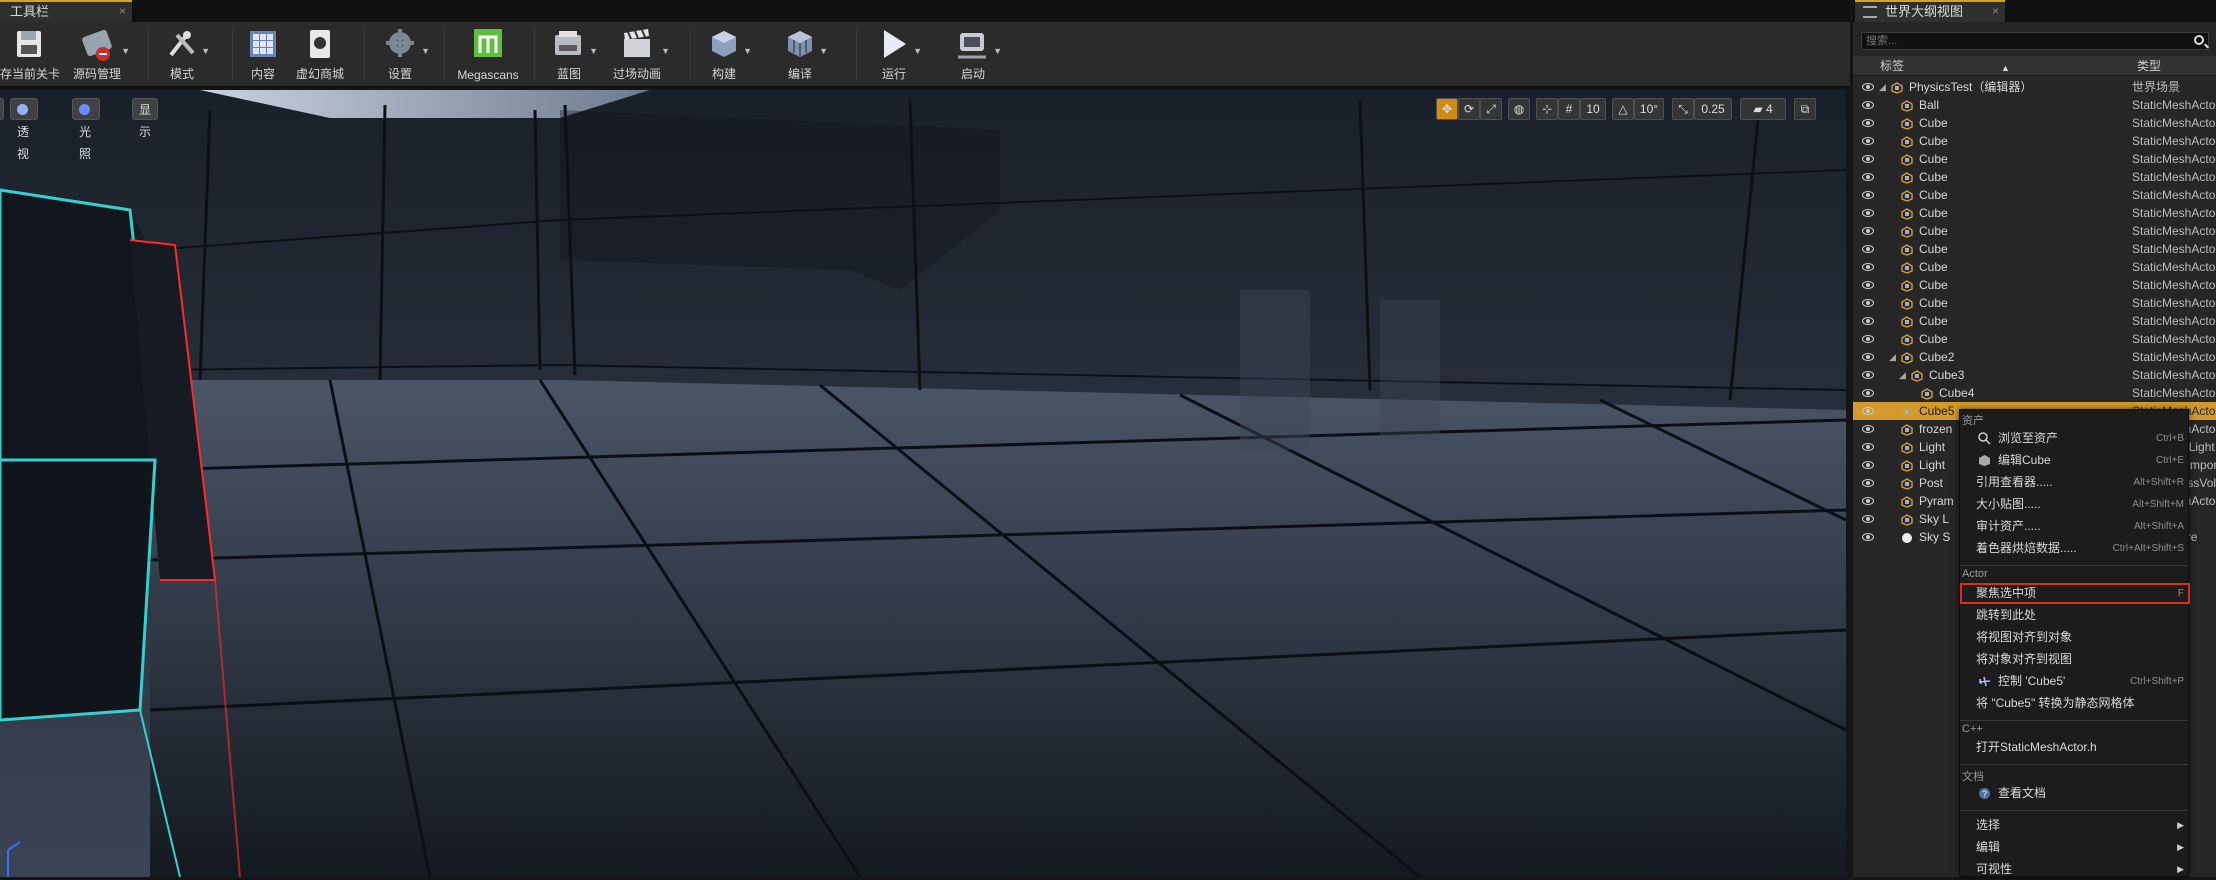  What do you see at coordinates (2034, 87) in the screenshot?
I see `outliner-world-row: ◢ PhysicsTest（编辑器） 世界场景` at bounding box center [2034, 87].